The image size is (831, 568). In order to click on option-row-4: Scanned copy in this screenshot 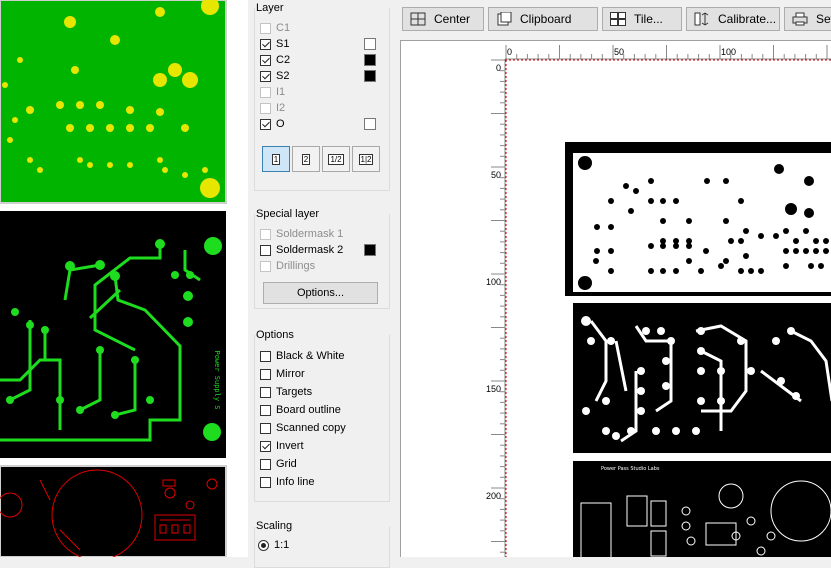, I will do `click(303, 428)`.